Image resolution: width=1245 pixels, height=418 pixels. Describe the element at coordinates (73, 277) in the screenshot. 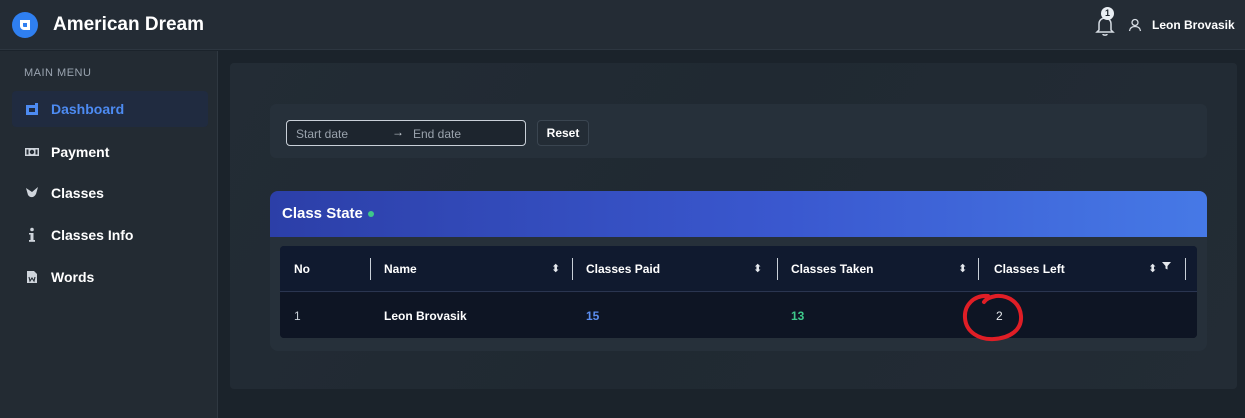

I see `sidebar-item-label: Words` at that location.